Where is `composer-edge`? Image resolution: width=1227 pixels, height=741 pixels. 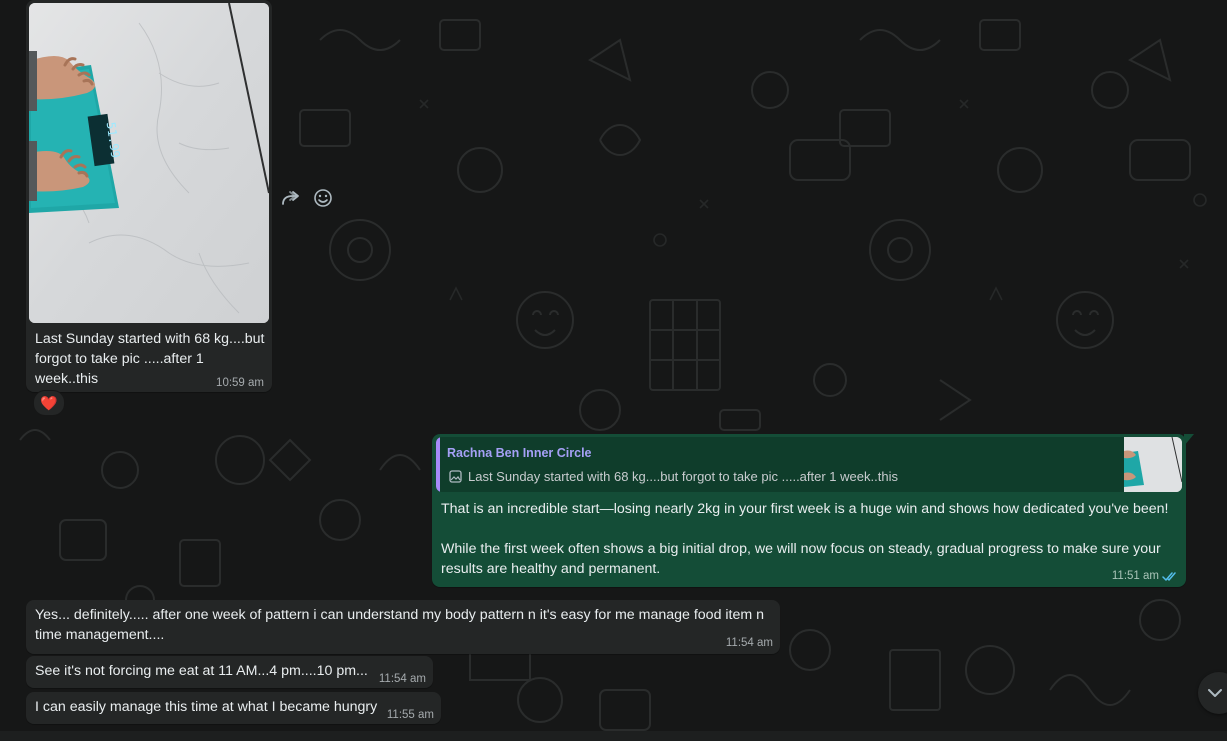 composer-edge is located at coordinates (613, 736).